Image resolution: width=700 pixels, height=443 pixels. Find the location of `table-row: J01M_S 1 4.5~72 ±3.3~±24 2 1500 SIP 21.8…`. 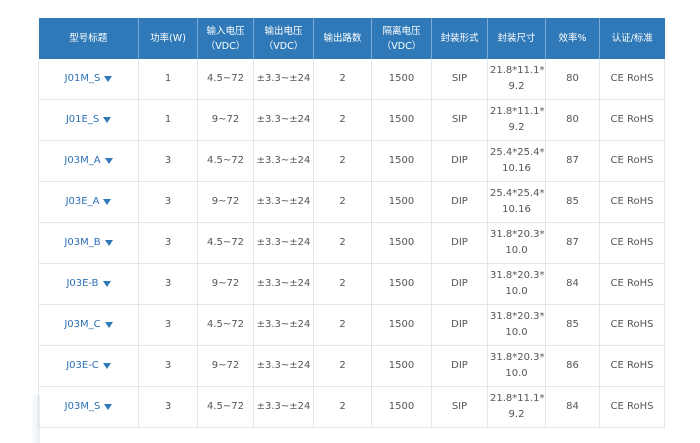

table-row: J01M_S 1 4.5~72 ±3.3~±24 2 1500 SIP 21.8… is located at coordinates (351, 79).